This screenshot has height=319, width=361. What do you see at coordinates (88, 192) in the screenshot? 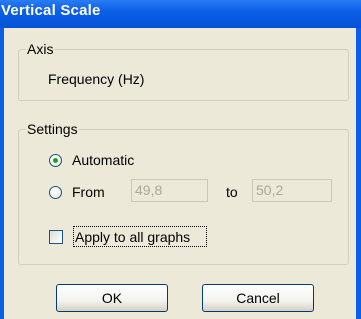
I see `from-label: From` at bounding box center [88, 192].